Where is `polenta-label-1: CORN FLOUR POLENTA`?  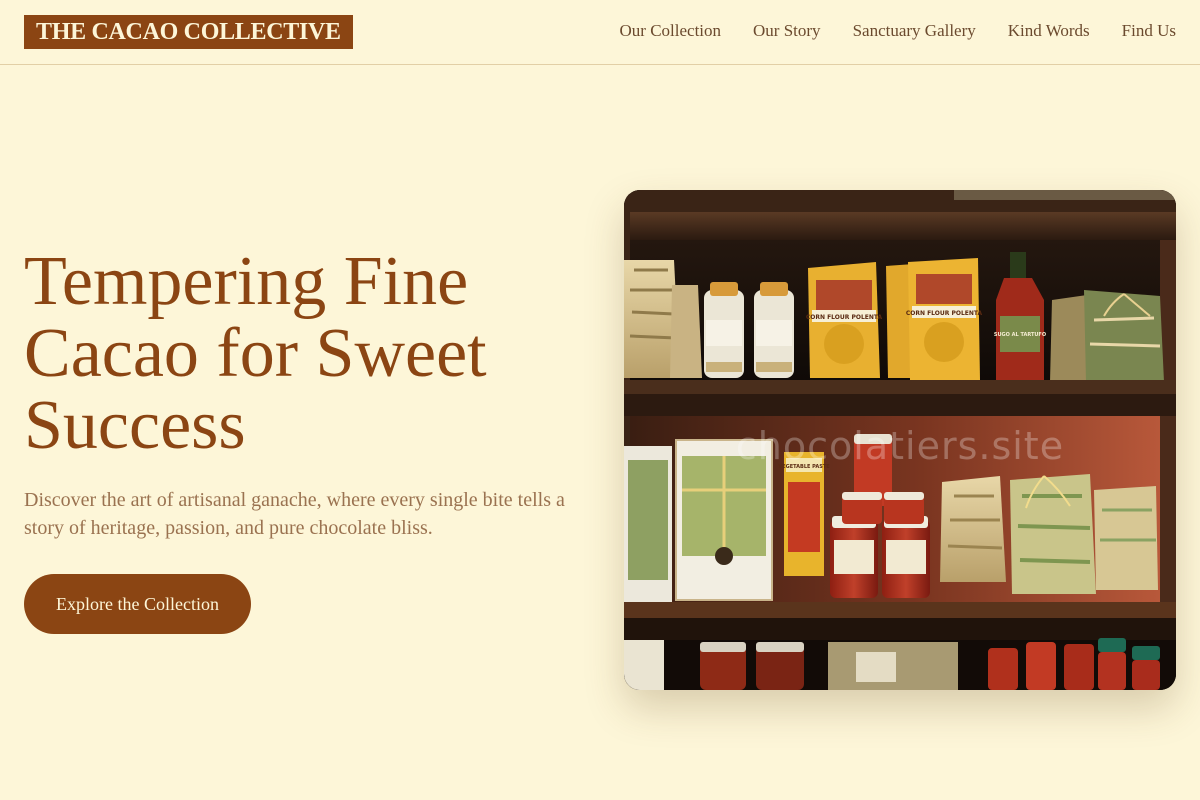
polenta-label-1: CORN FLOUR POLENTA is located at coordinates (844, 317).